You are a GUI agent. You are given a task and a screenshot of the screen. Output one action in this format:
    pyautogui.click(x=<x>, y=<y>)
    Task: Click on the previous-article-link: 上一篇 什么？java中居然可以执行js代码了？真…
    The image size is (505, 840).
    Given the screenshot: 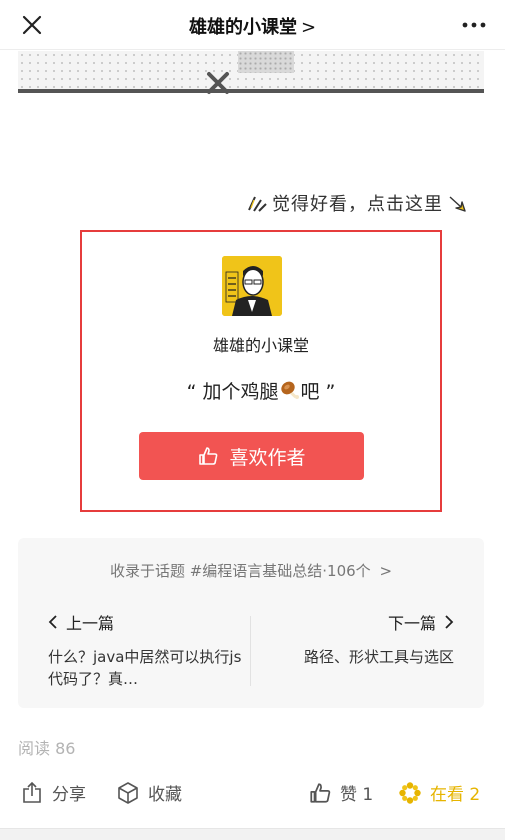 What is the action you would take?
    pyautogui.click(x=148, y=650)
    